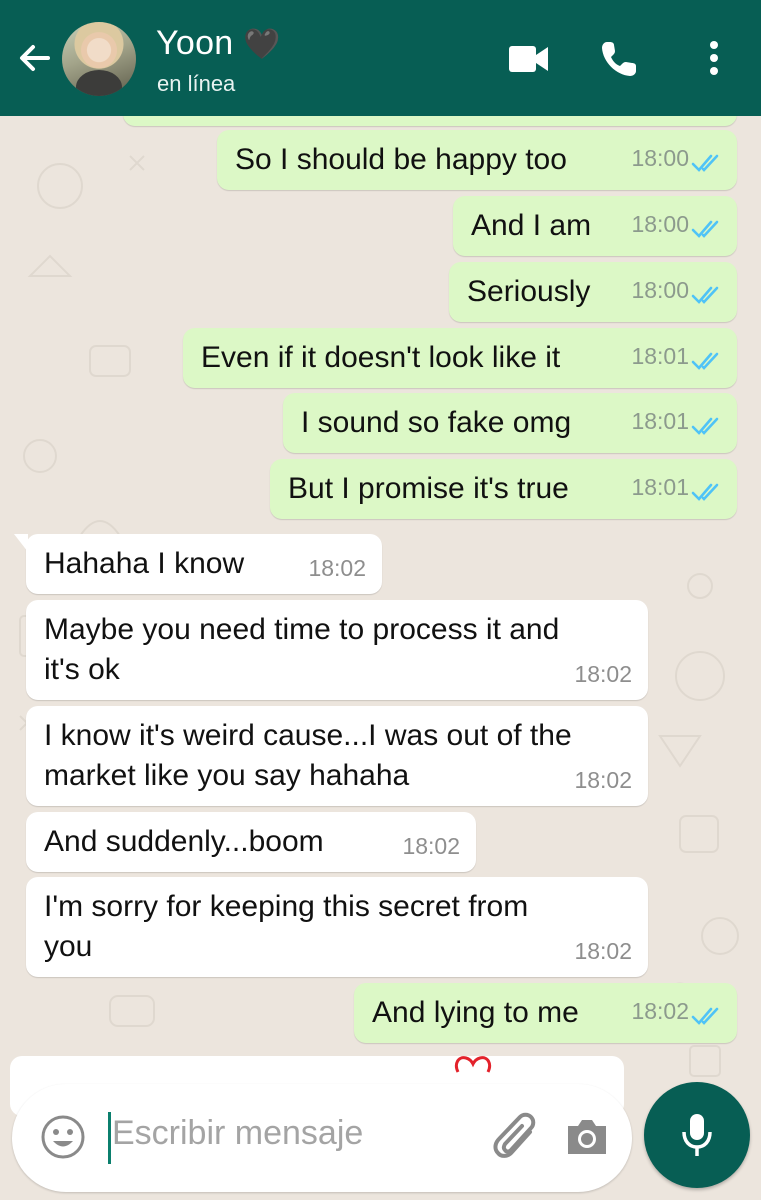 The image size is (761, 1200). Describe the element at coordinates (196, 83) in the screenshot. I see `contact-status: en línea` at that location.